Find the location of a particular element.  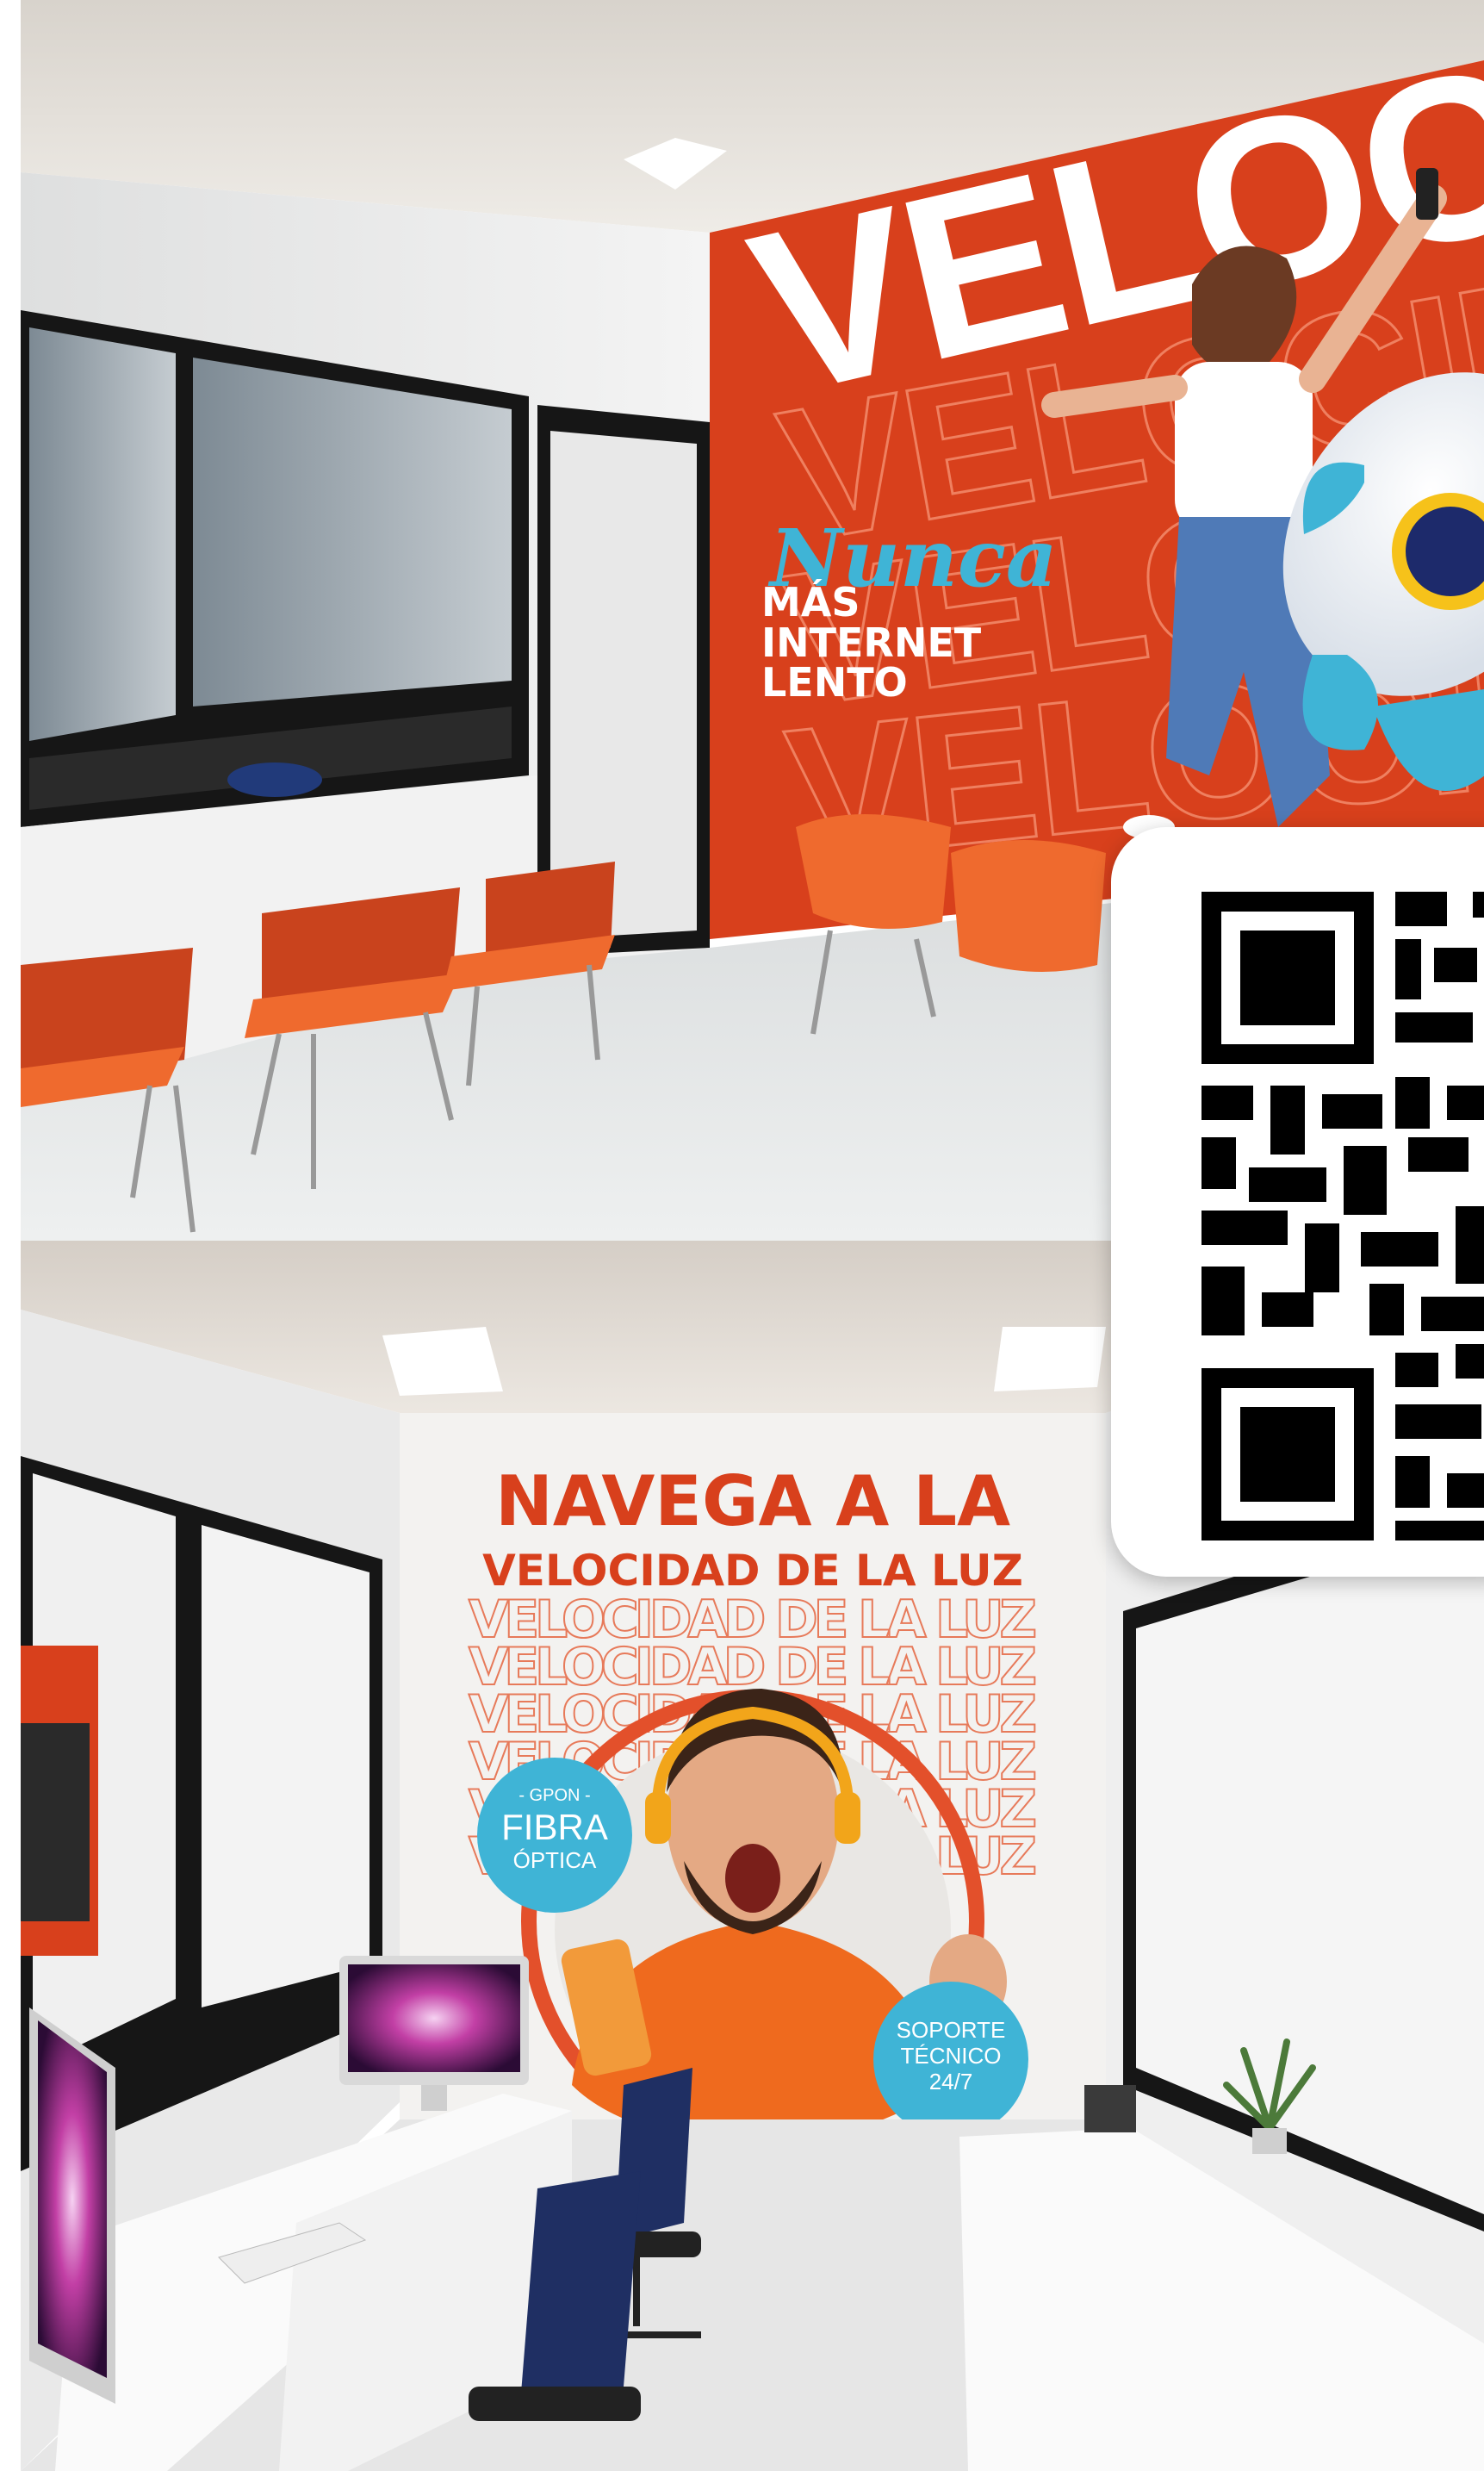

door is located at coordinates (623, 685).